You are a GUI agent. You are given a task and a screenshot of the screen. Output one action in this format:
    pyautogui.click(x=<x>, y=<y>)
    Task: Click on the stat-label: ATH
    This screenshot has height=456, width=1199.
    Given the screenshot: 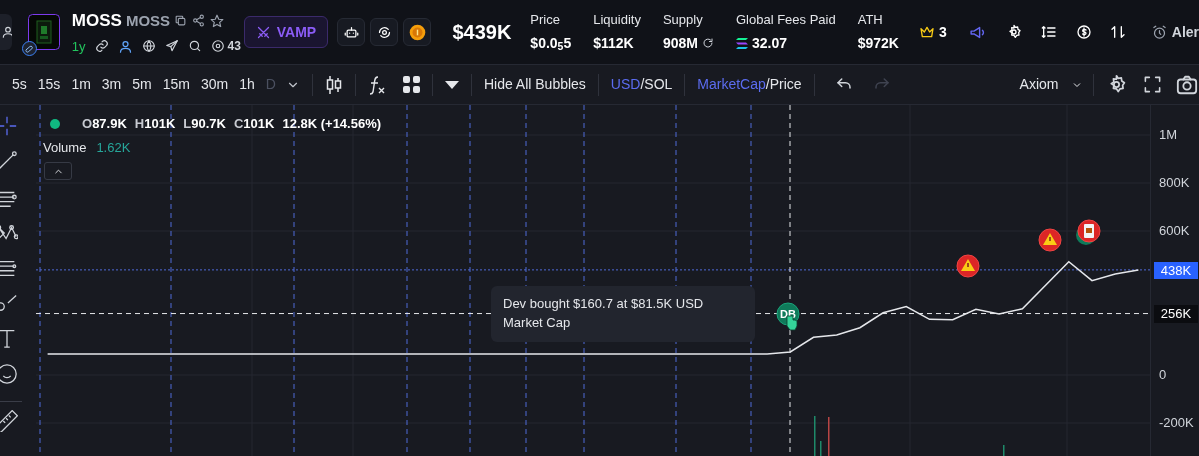 What is the action you would take?
    pyautogui.click(x=870, y=20)
    